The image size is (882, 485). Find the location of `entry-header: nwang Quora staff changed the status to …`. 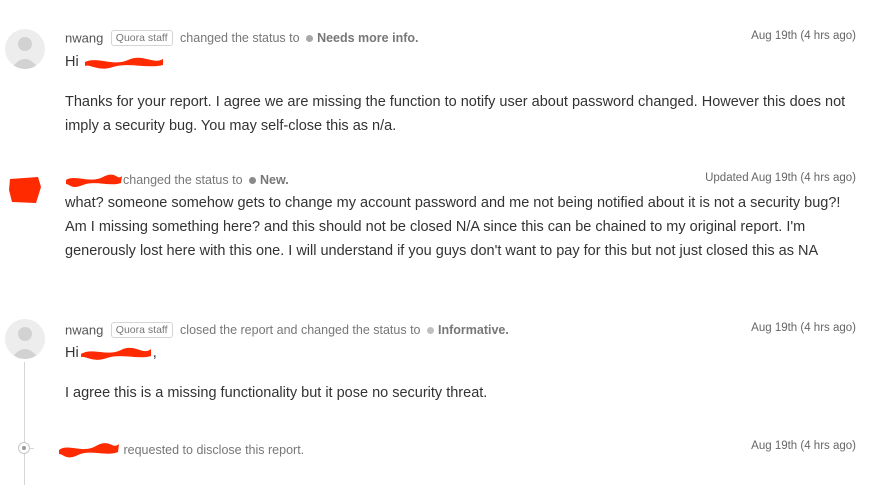

entry-header: nwang Quora staff changed the status to … is located at coordinates (473, 39).